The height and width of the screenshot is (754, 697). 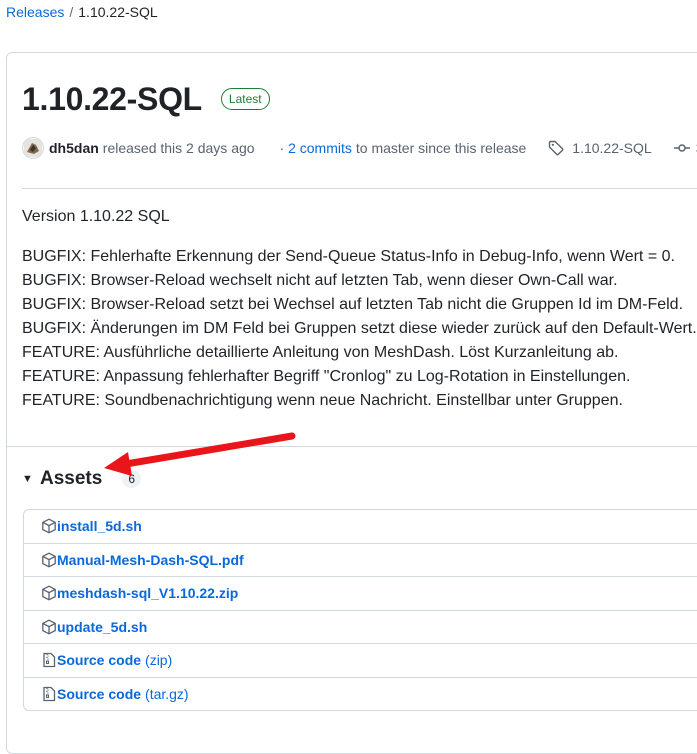 I want to click on tag-icon, so click(x=556, y=148).